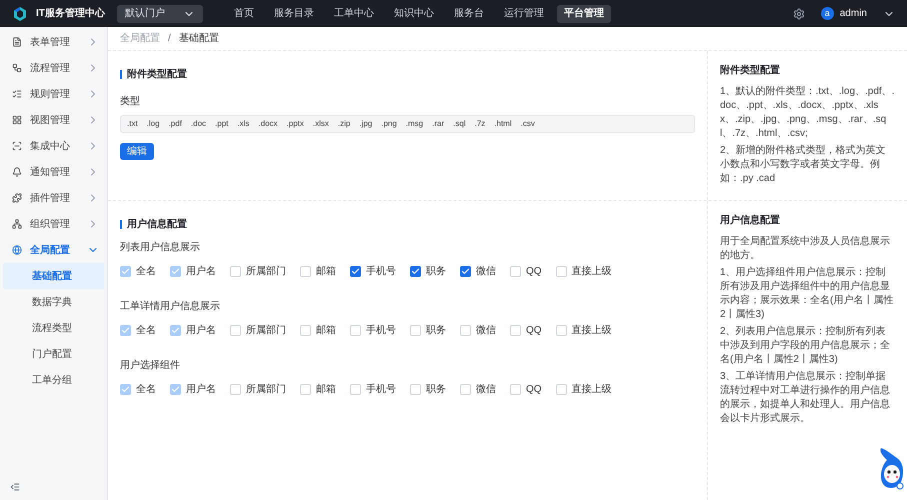 The image size is (907, 500). I want to click on type-tag: .rar, so click(438, 124).